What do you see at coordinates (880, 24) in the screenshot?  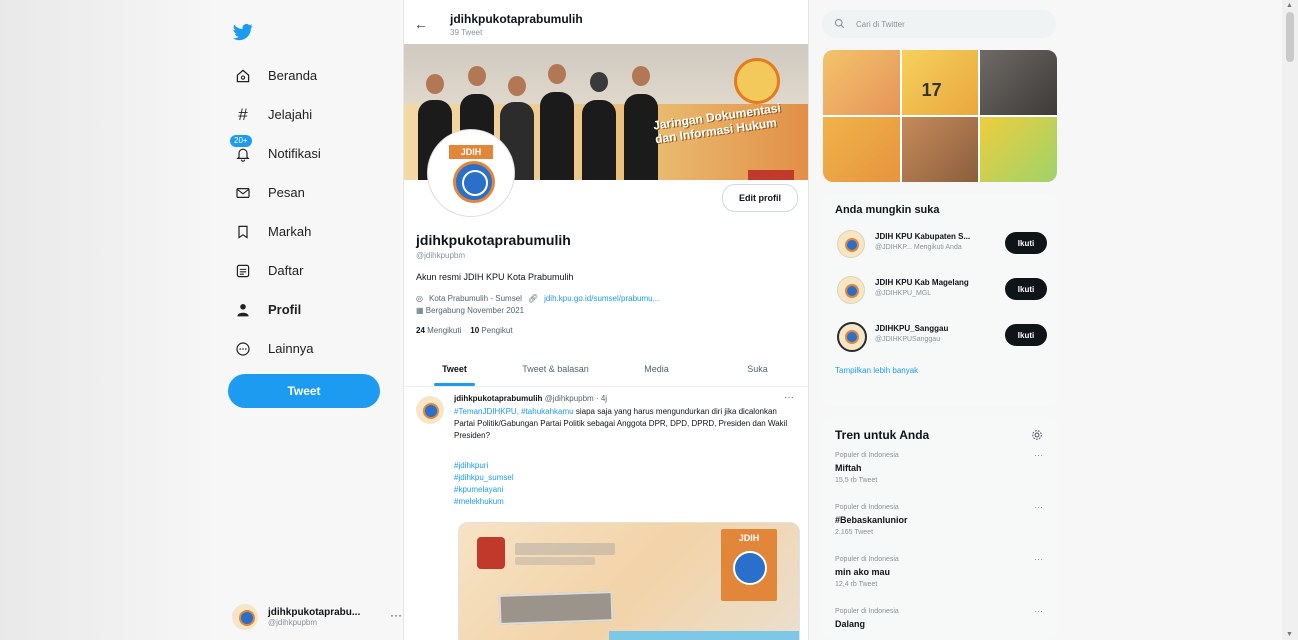 I see `search-input: Cari di Twitter` at bounding box center [880, 24].